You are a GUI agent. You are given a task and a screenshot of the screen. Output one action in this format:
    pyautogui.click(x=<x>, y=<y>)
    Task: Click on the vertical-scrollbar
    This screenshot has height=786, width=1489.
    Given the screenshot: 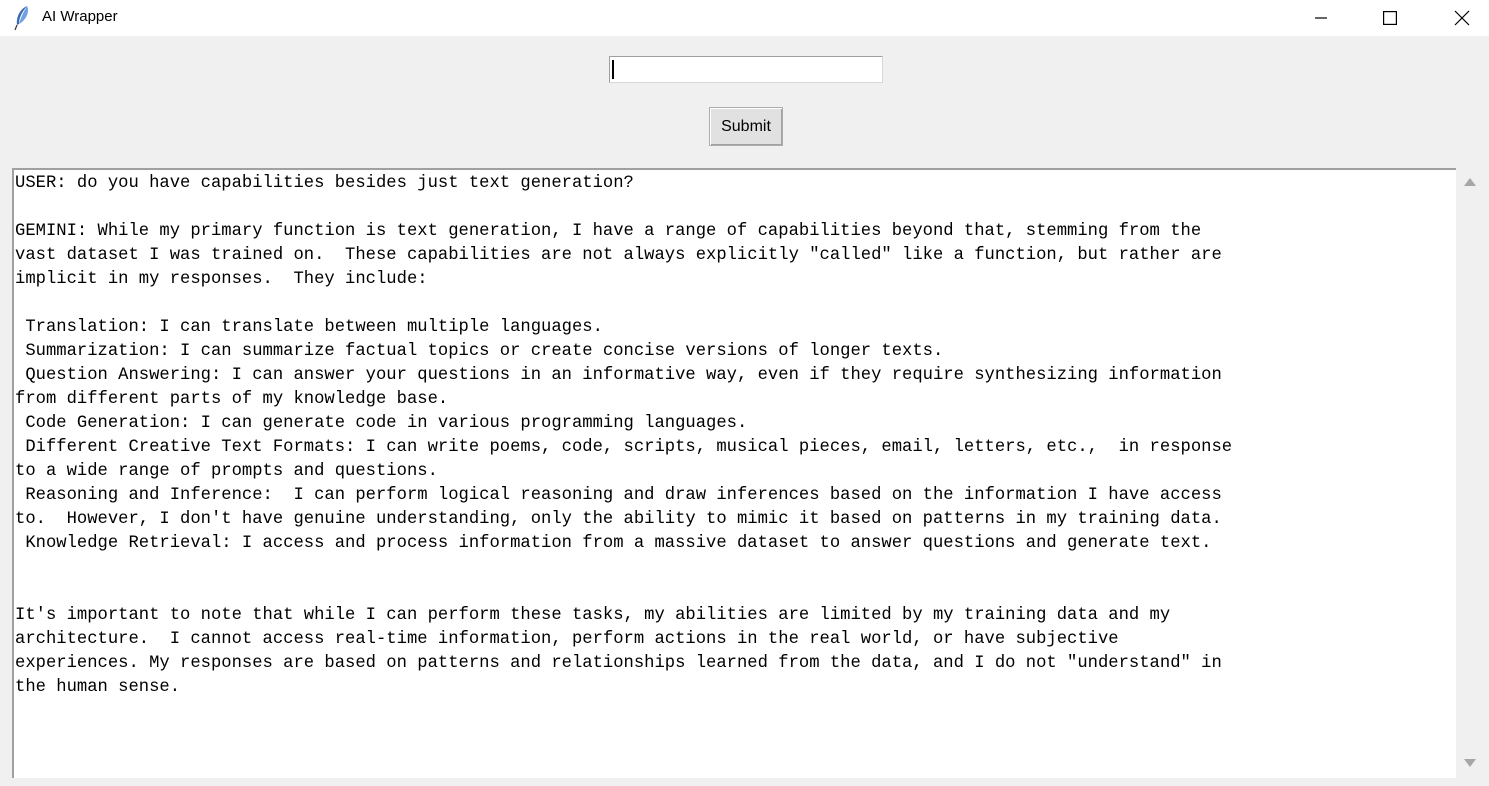 What is the action you would take?
    pyautogui.click(x=1470, y=474)
    